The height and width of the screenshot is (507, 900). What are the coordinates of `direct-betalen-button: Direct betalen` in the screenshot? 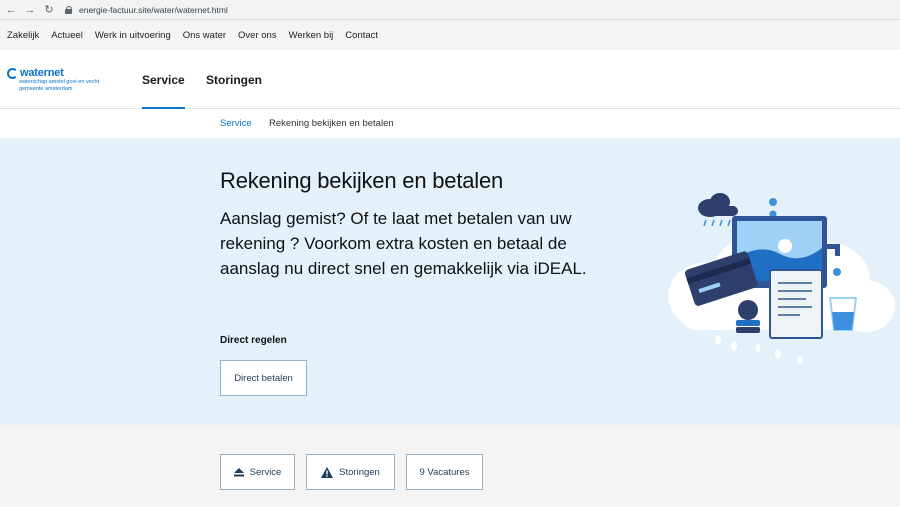 It's located at (263, 378).